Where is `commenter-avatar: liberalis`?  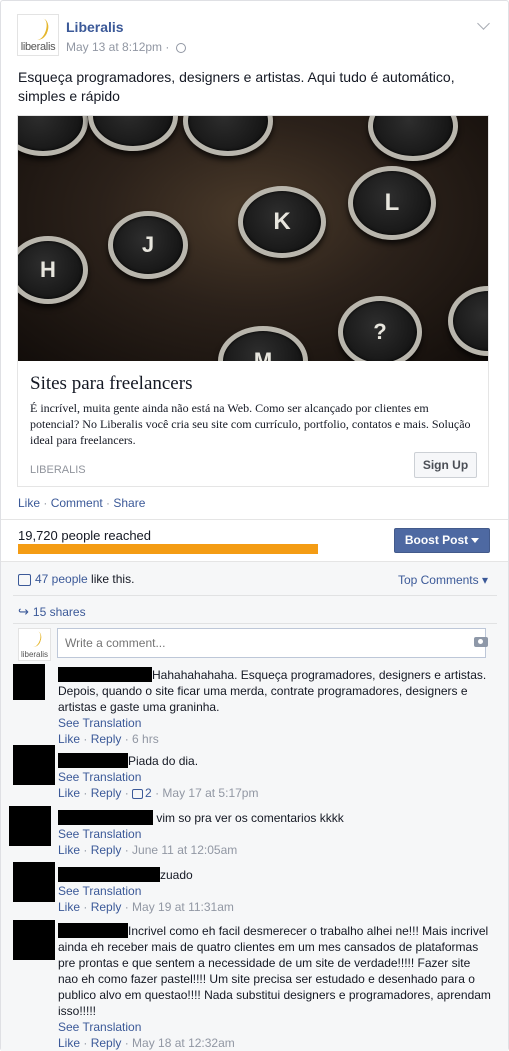
commenter-avatar: liberalis is located at coordinates (34, 644).